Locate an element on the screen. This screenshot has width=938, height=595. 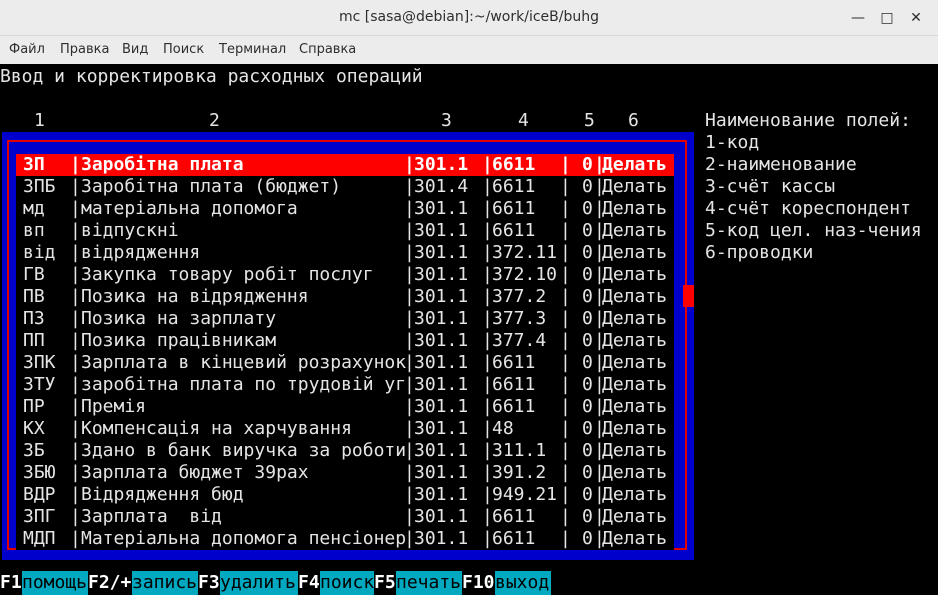
name-cell: Закупка товару робіт послуг is located at coordinates (227, 274).